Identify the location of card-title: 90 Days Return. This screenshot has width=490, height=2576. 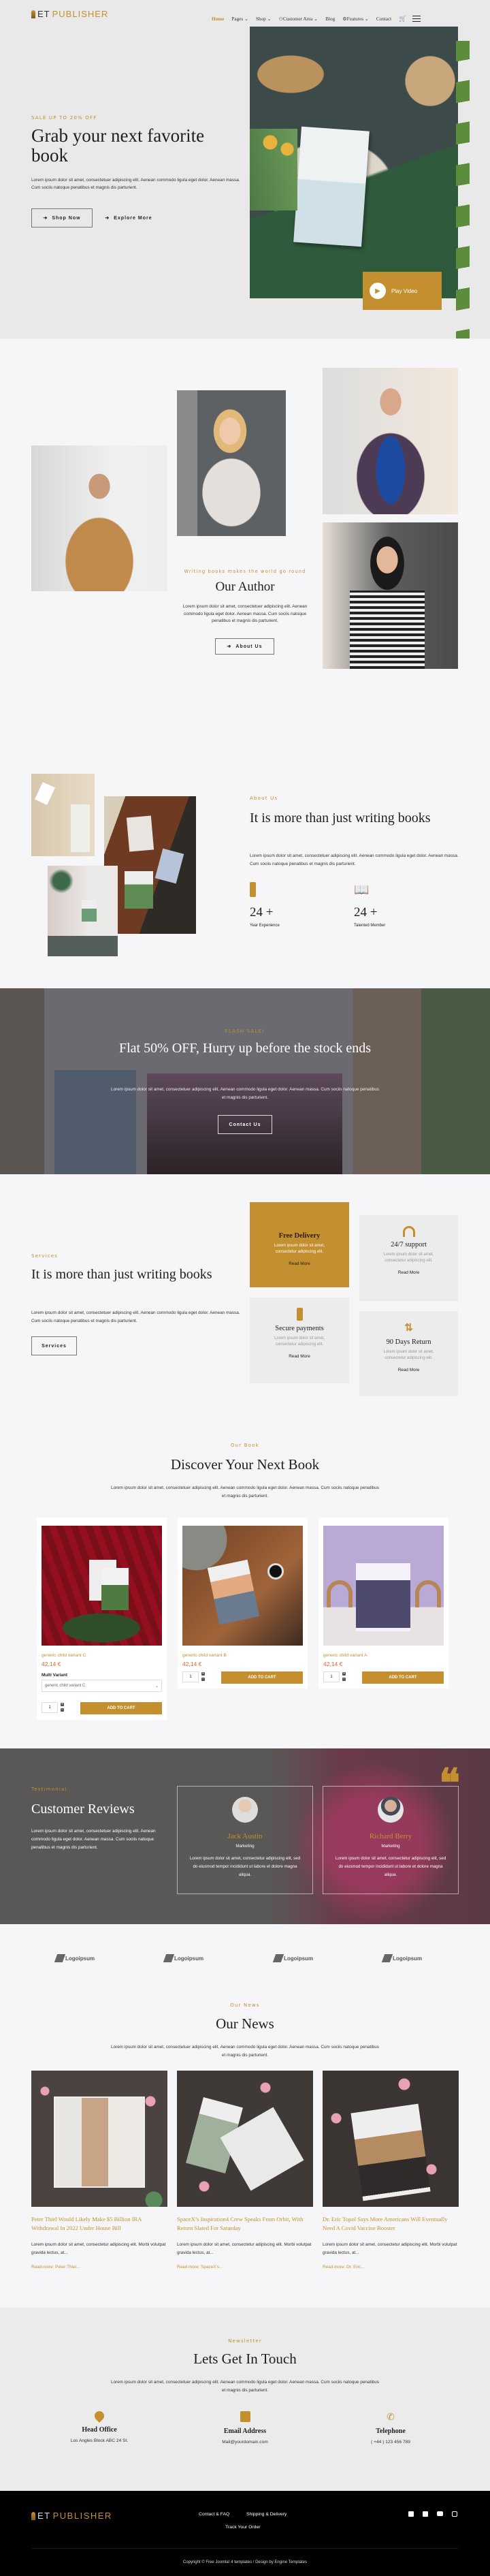
(409, 1342).